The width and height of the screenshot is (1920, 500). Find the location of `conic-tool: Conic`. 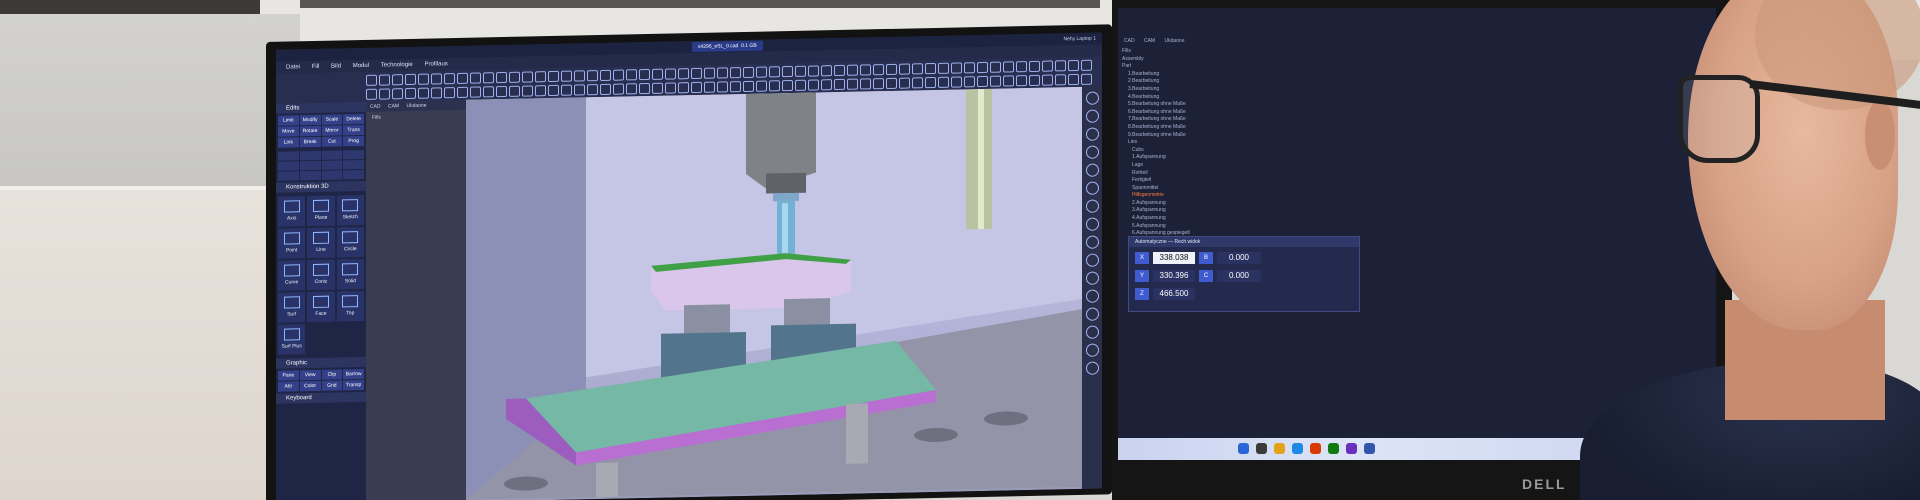

conic-tool: Conic is located at coordinates (321, 275).